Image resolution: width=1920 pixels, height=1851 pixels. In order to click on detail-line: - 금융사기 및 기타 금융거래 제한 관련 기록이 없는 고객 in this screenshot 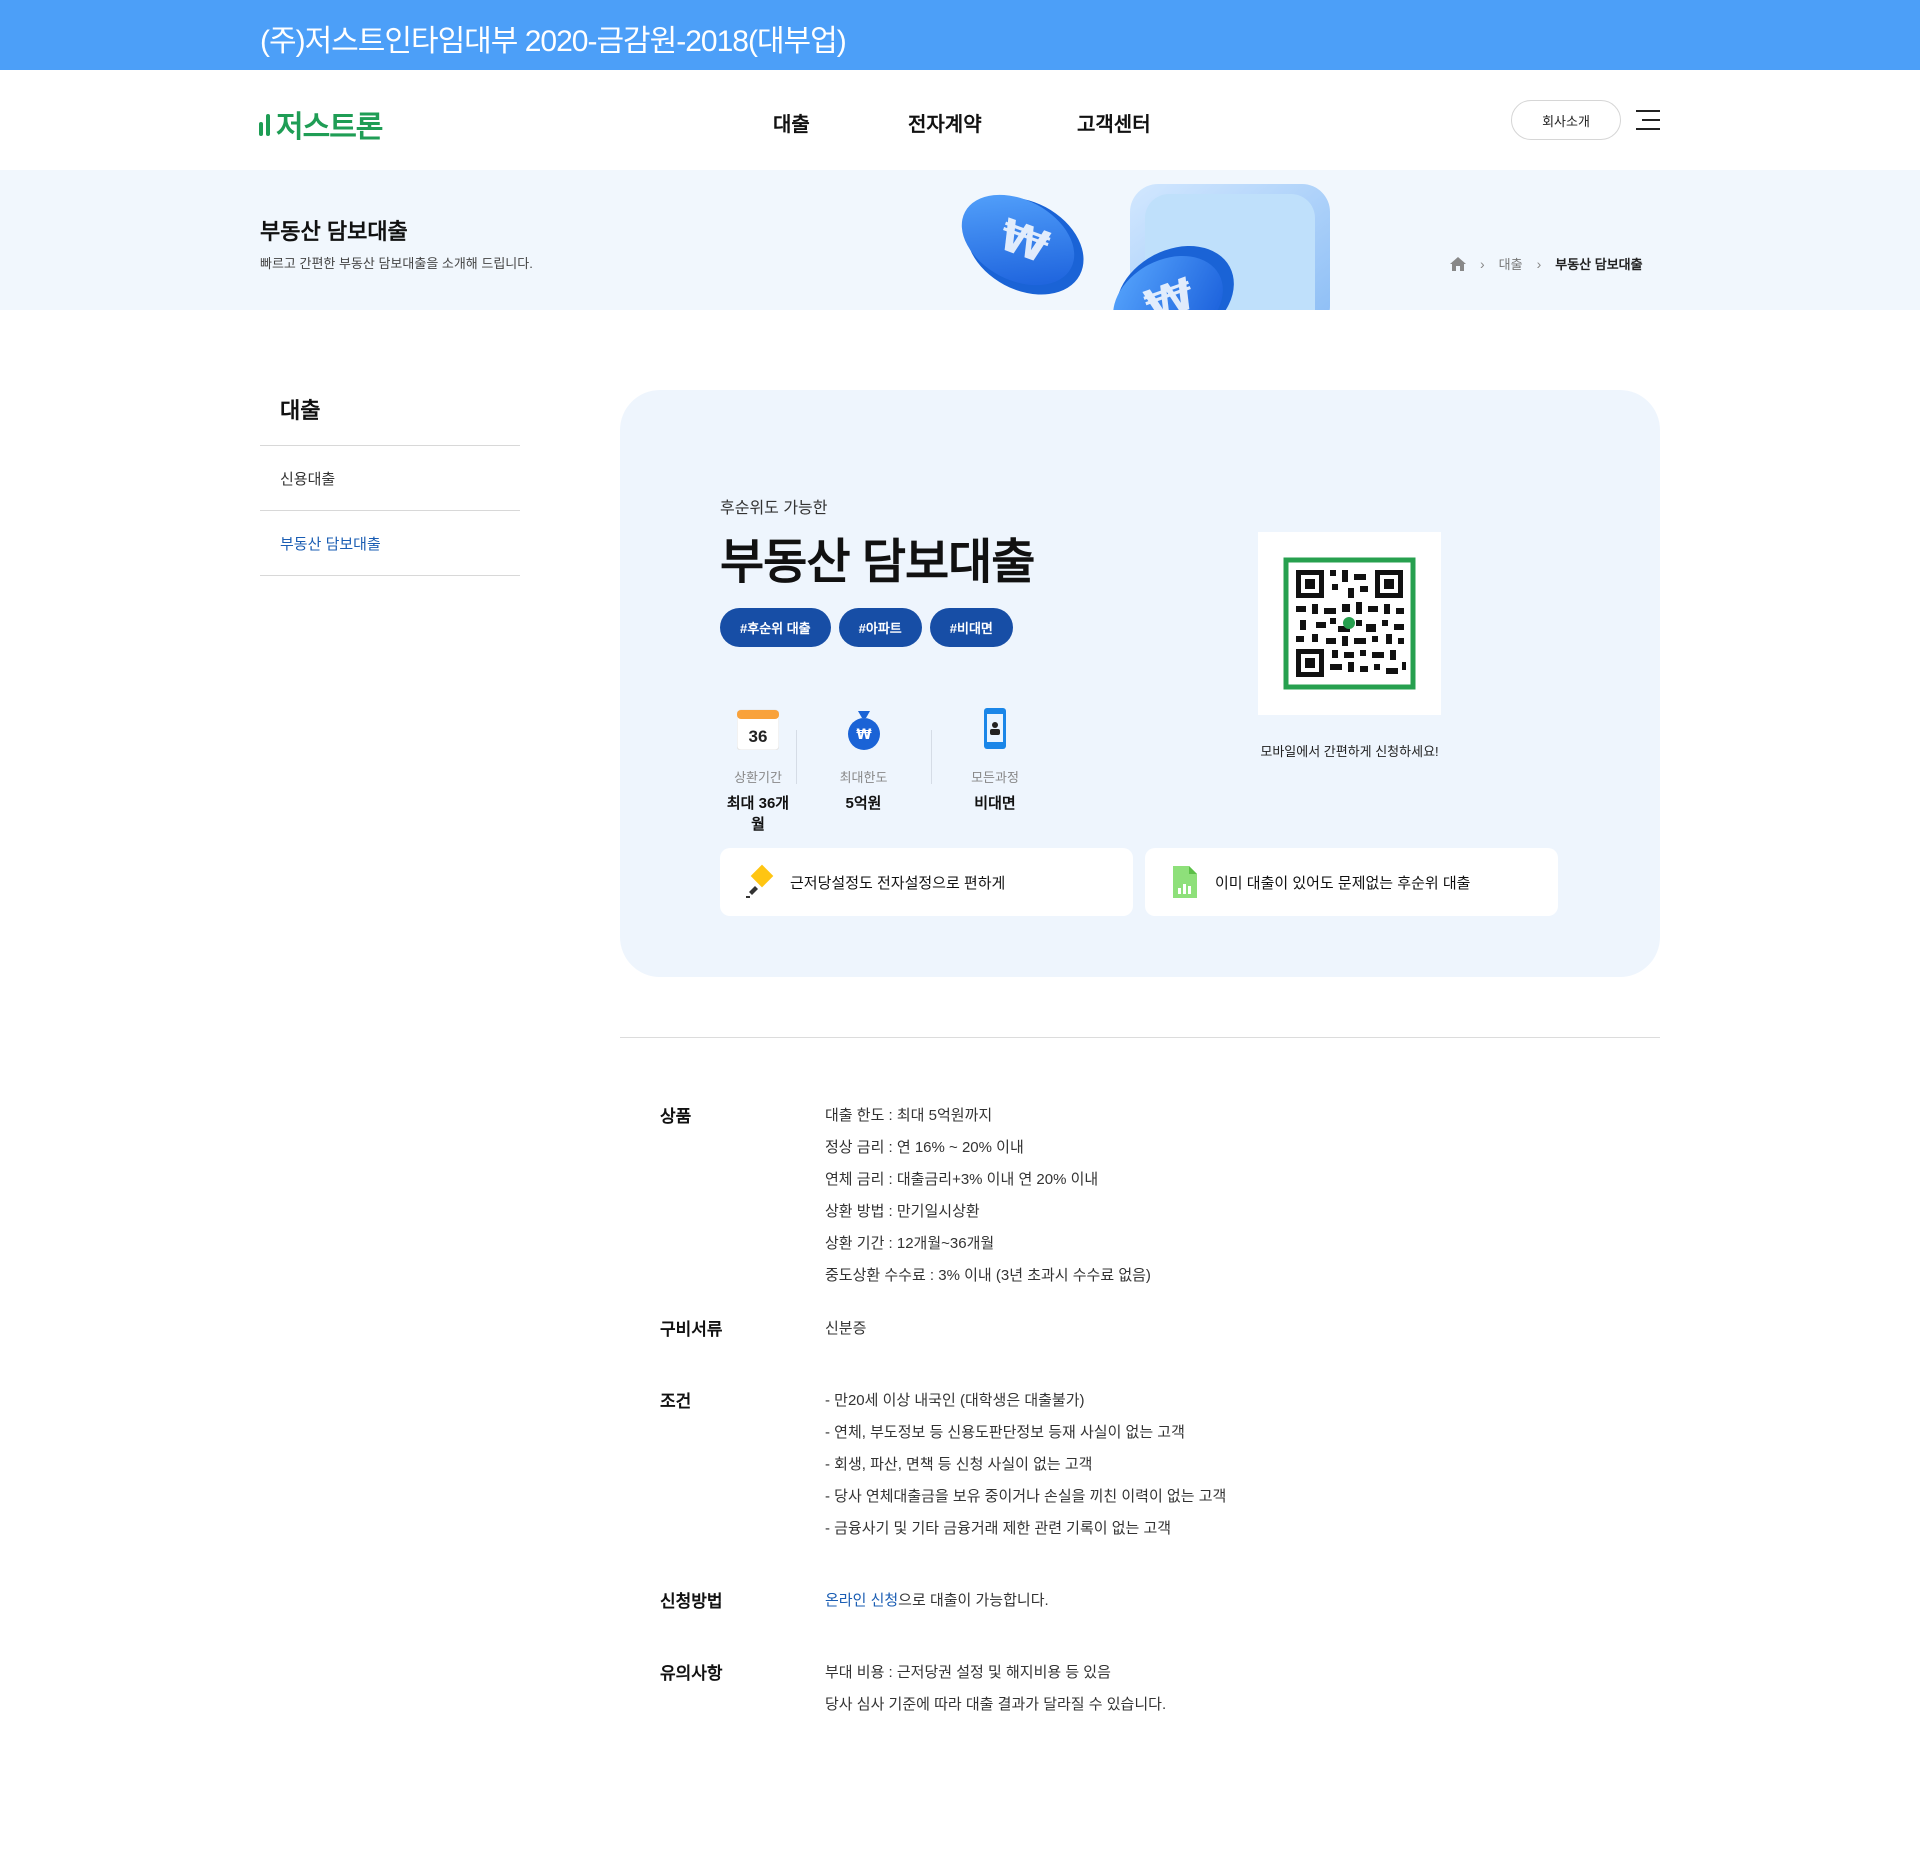, I will do `click(998, 1528)`.